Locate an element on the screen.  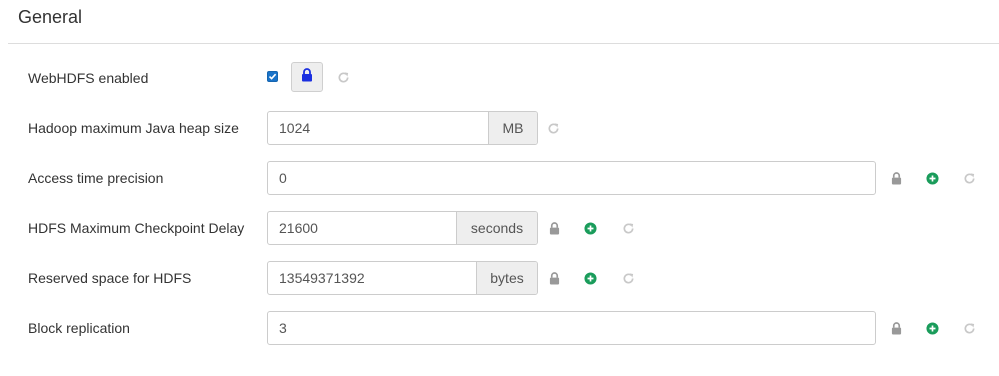
section-title: General is located at coordinates (50, 17).